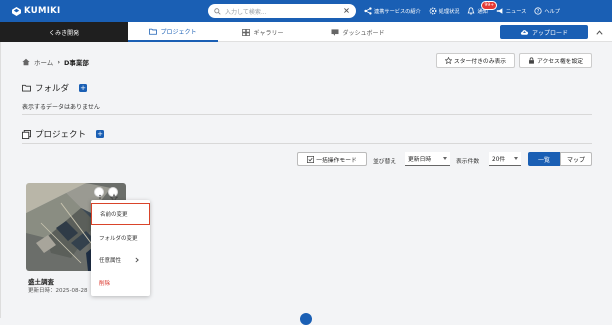  What do you see at coordinates (549, 33) in the screenshot?
I see `upload-label: アップロード` at bounding box center [549, 33].